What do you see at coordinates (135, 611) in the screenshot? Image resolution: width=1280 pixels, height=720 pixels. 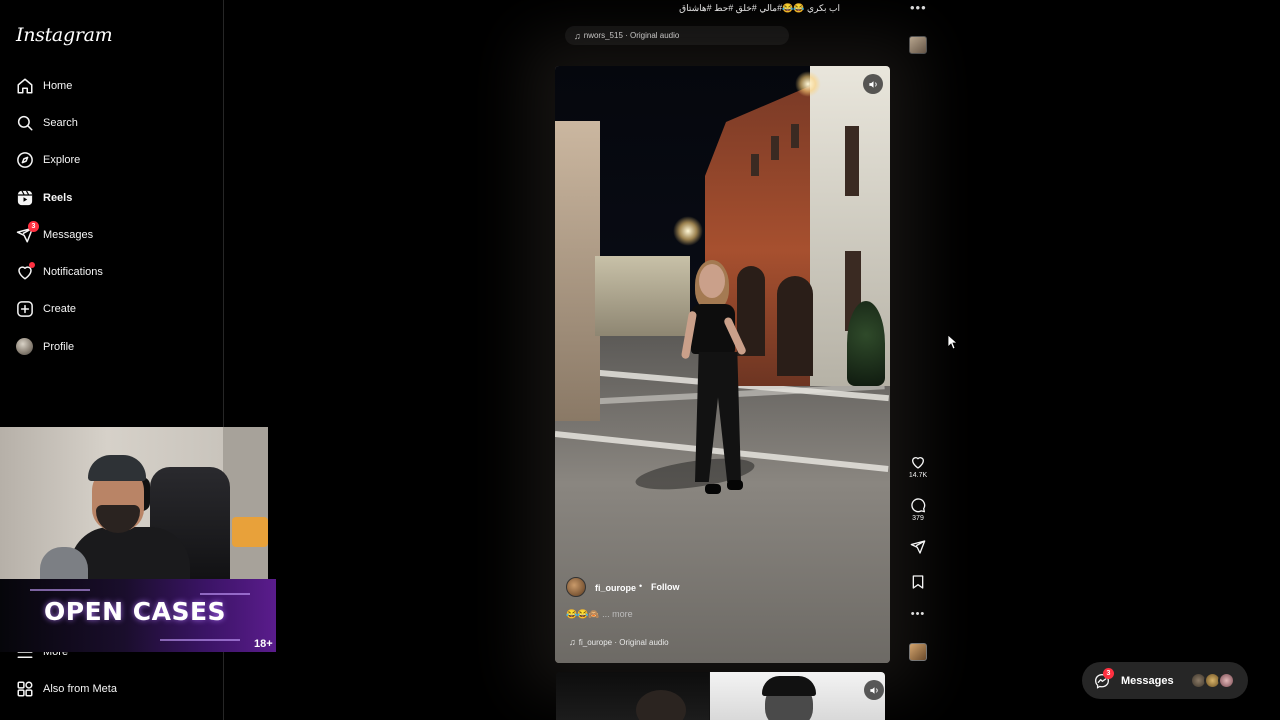 I see `banner-title: OPEN CASES` at bounding box center [135, 611].